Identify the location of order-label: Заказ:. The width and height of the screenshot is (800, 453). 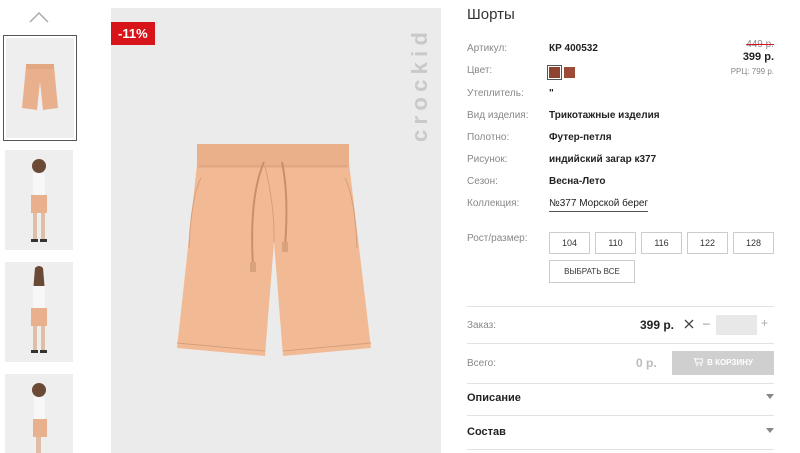
(482, 325).